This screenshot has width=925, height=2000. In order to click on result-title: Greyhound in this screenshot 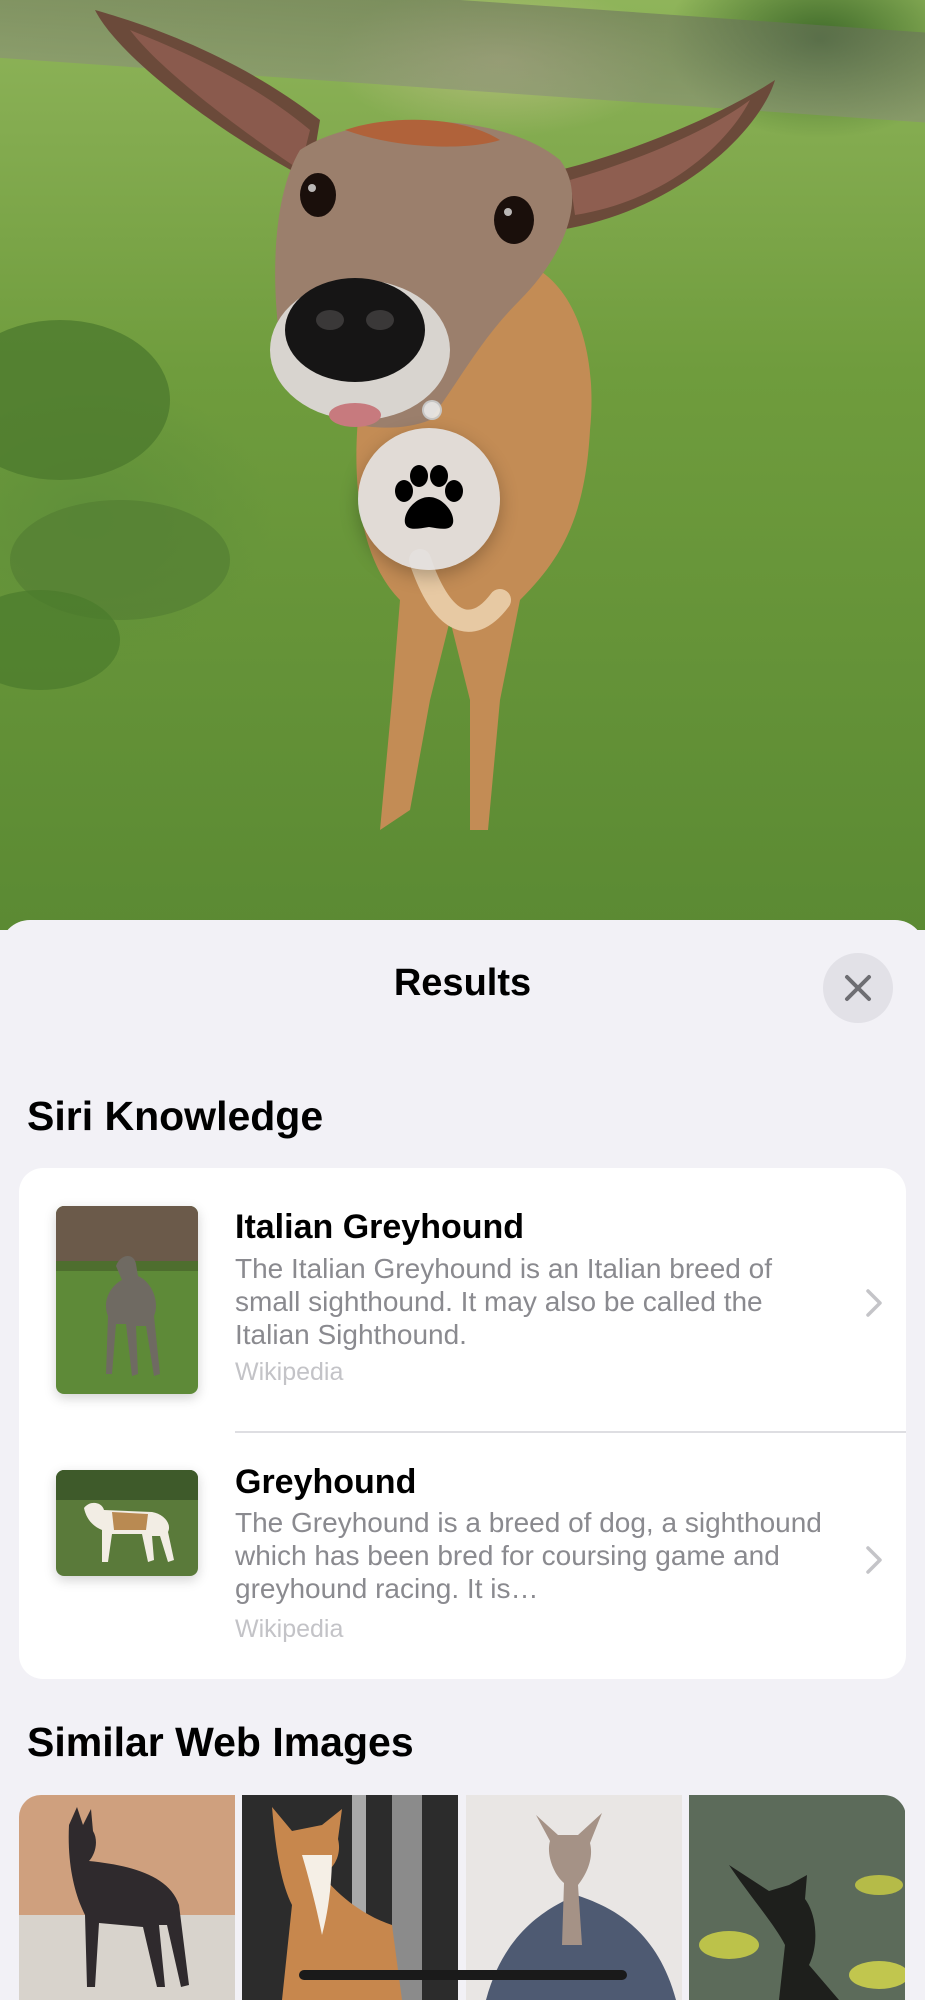, I will do `click(326, 1482)`.